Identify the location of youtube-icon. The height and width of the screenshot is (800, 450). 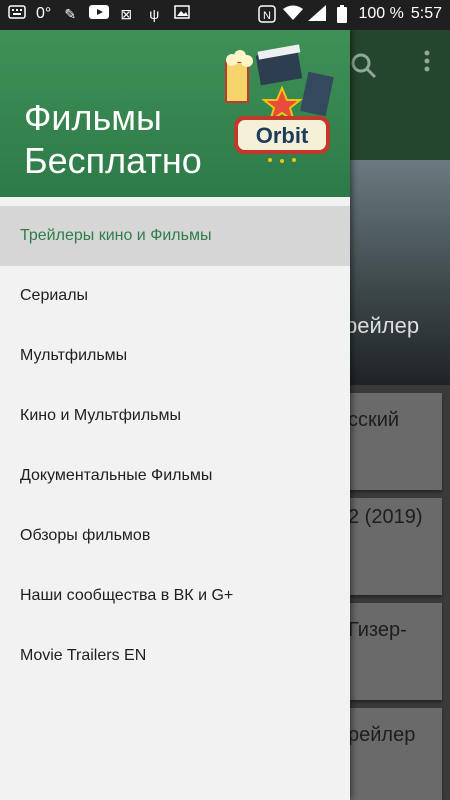
(99, 14).